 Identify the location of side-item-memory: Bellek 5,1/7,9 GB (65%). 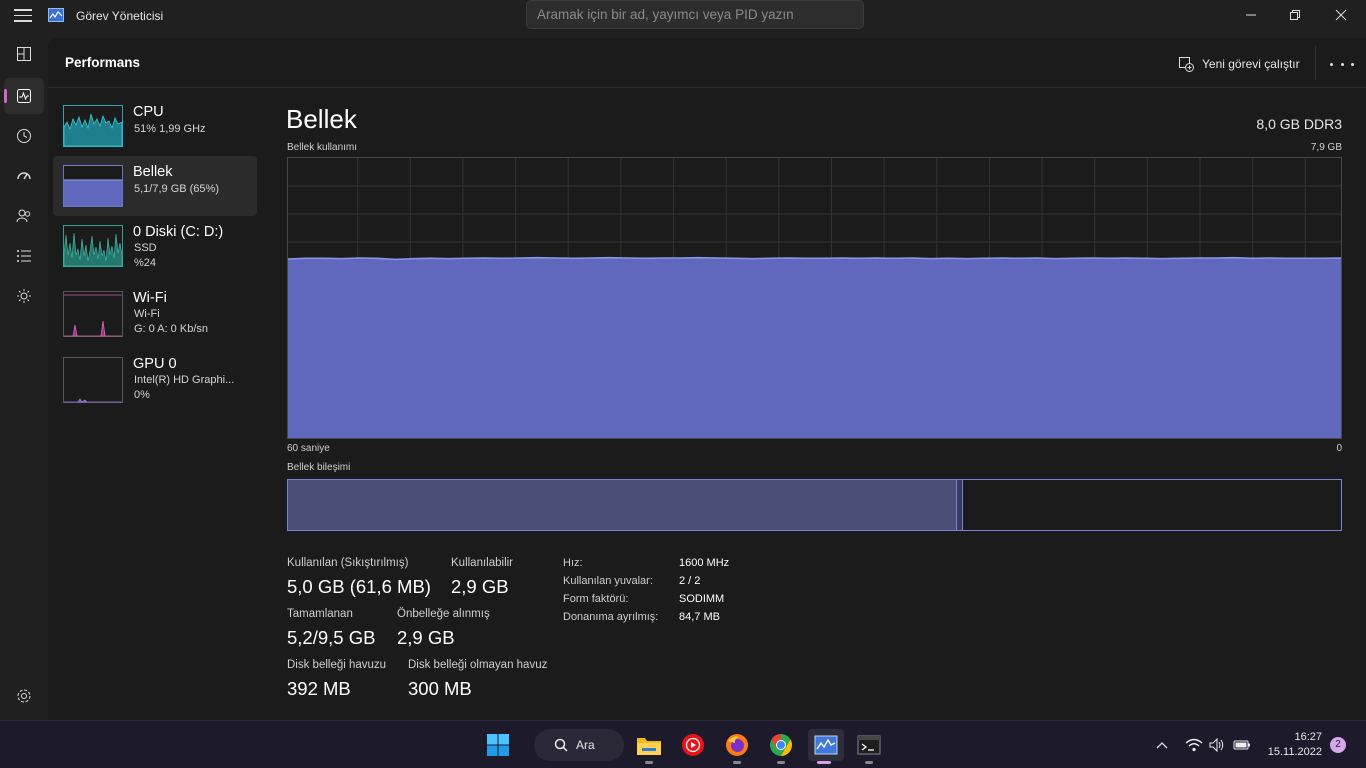
(155, 186).